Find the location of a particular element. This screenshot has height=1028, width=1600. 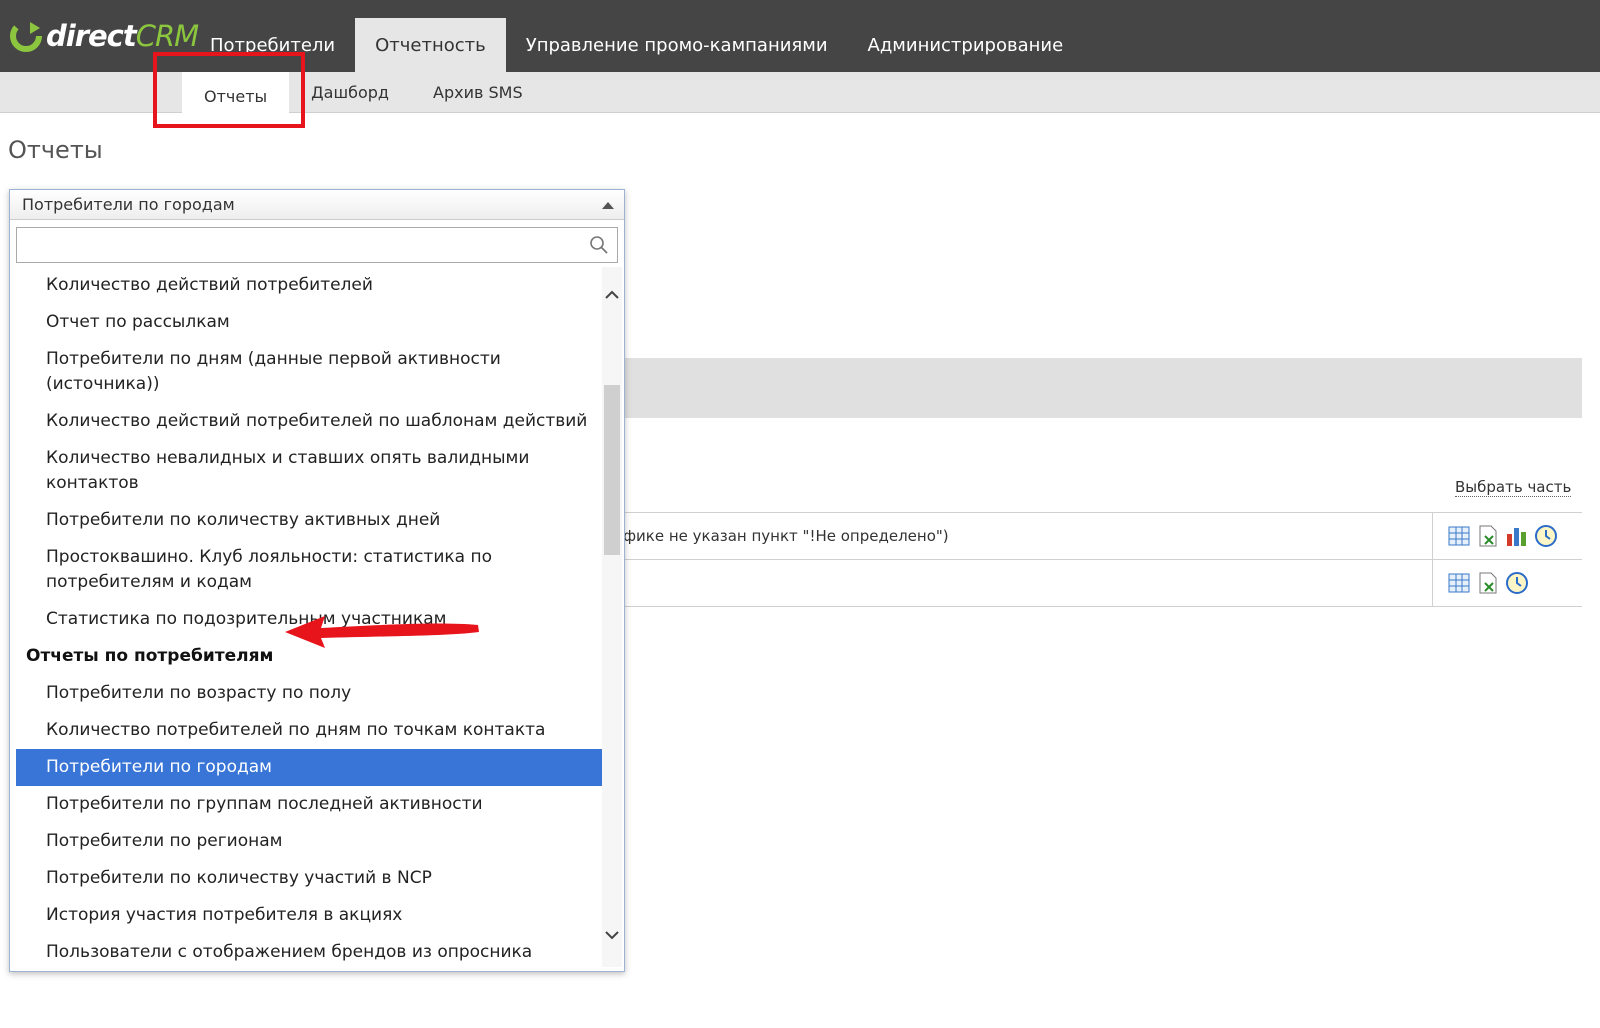

dropdown-search-box is located at coordinates (317, 245).